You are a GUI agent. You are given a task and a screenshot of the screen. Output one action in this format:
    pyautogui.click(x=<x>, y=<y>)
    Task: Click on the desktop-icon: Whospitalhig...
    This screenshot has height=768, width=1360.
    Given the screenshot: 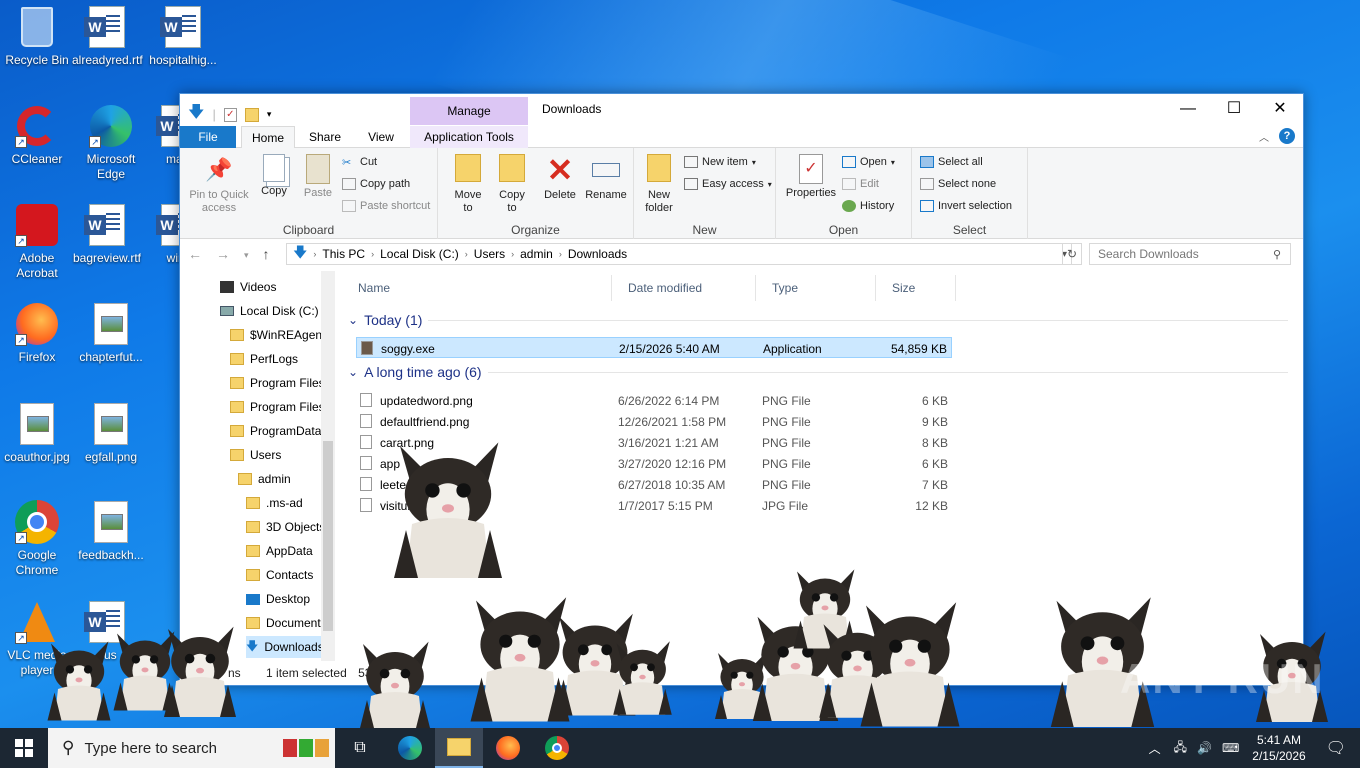 What is the action you would take?
    pyautogui.click(x=183, y=36)
    